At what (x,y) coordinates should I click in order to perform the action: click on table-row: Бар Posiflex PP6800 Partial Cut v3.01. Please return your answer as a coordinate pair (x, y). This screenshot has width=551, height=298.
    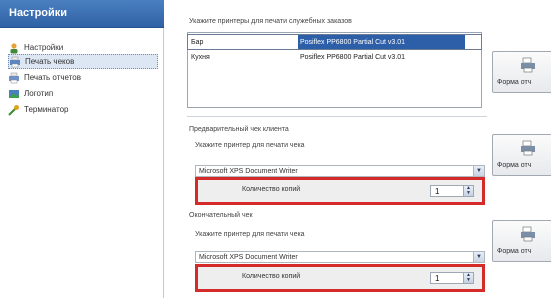
    Looking at the image, I should click on (334, 42).